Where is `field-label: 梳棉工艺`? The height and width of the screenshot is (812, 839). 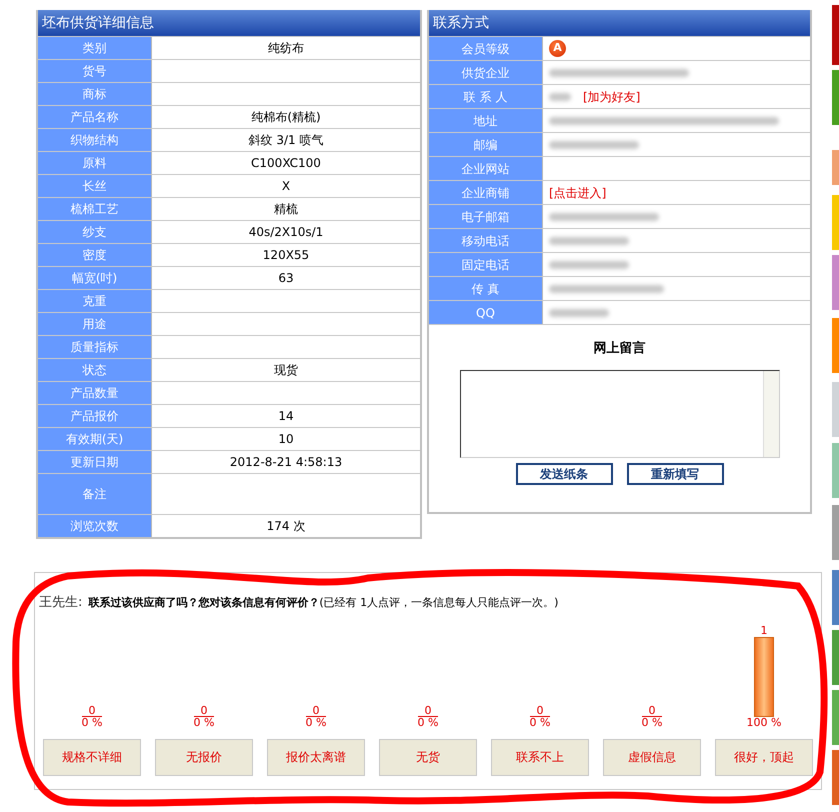 field-label: 梳棉工艺 is located at coordinates (95, 209).